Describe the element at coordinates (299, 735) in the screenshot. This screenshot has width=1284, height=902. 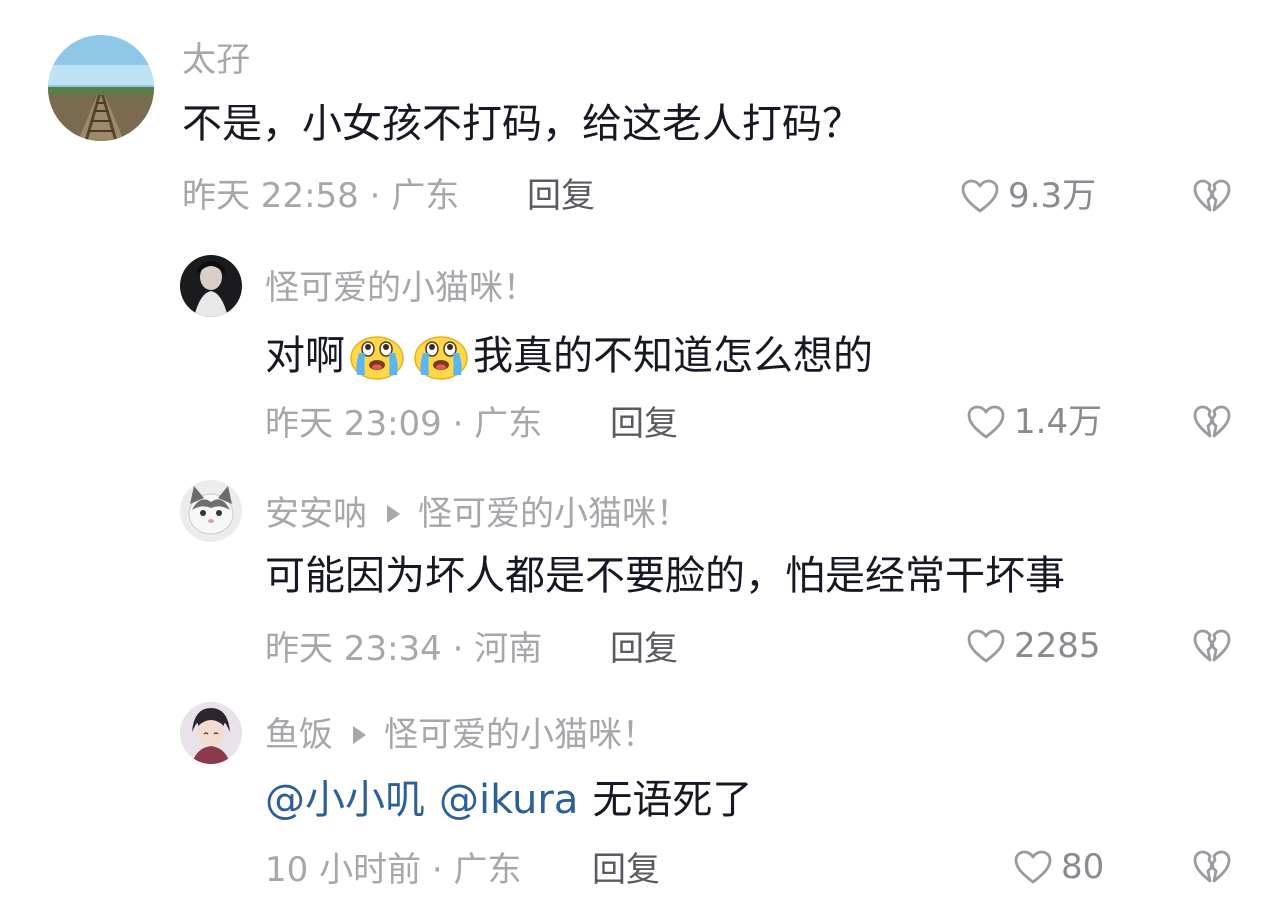
I see `reply-author: 鱼饭` at that location.